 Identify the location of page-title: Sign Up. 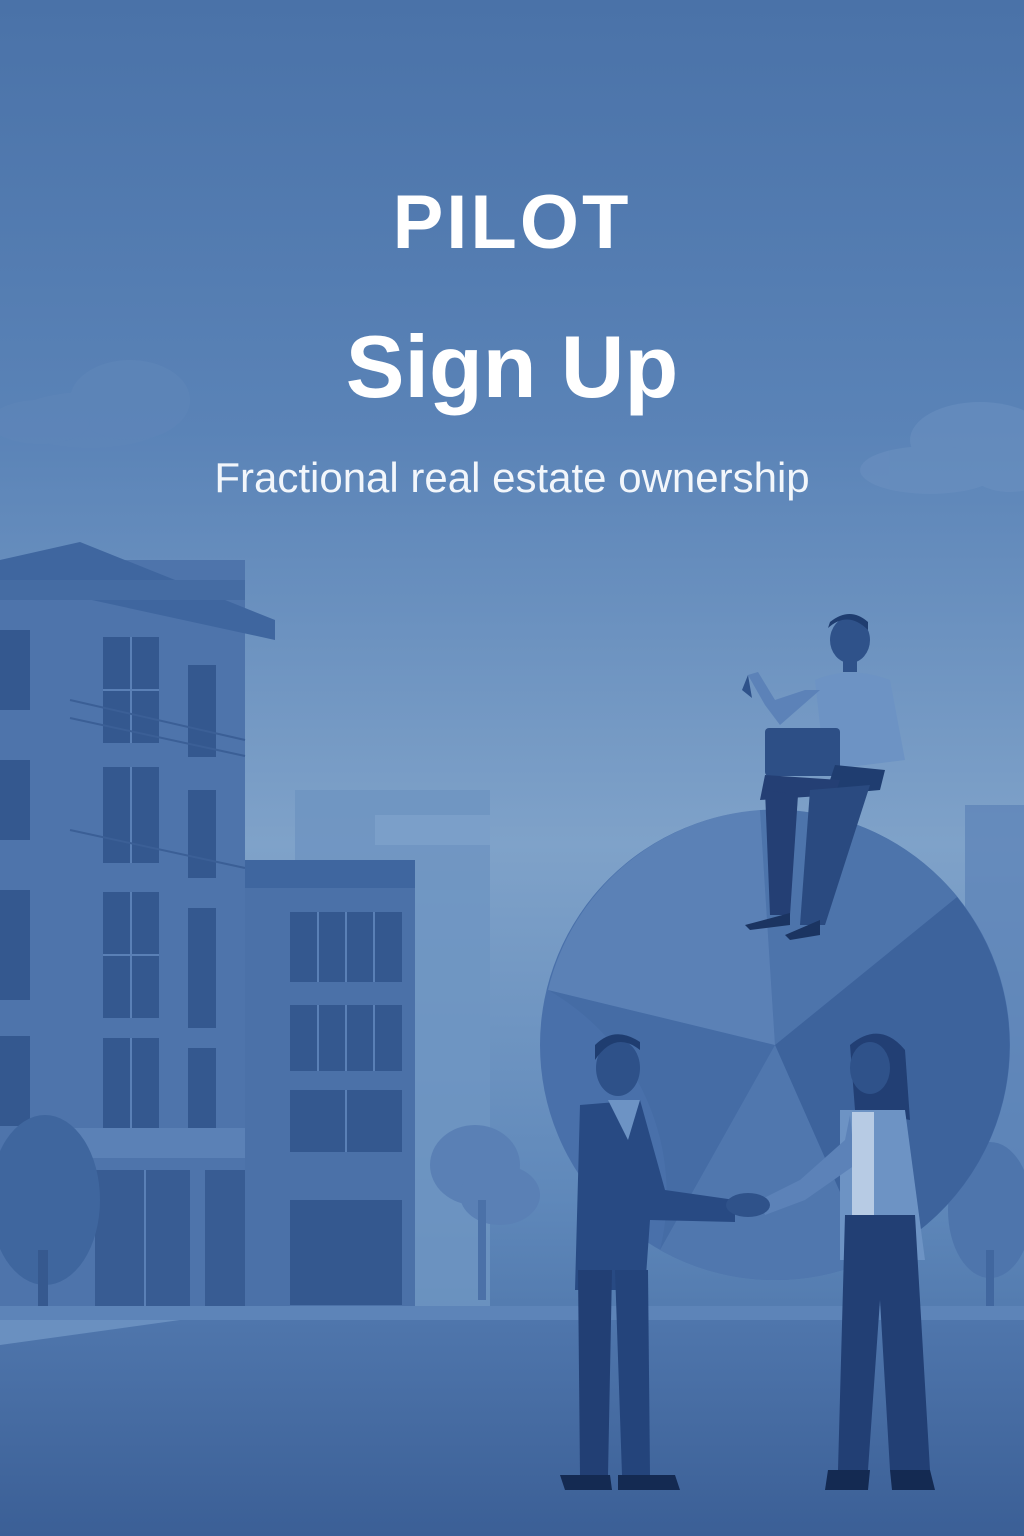
(512, 366).